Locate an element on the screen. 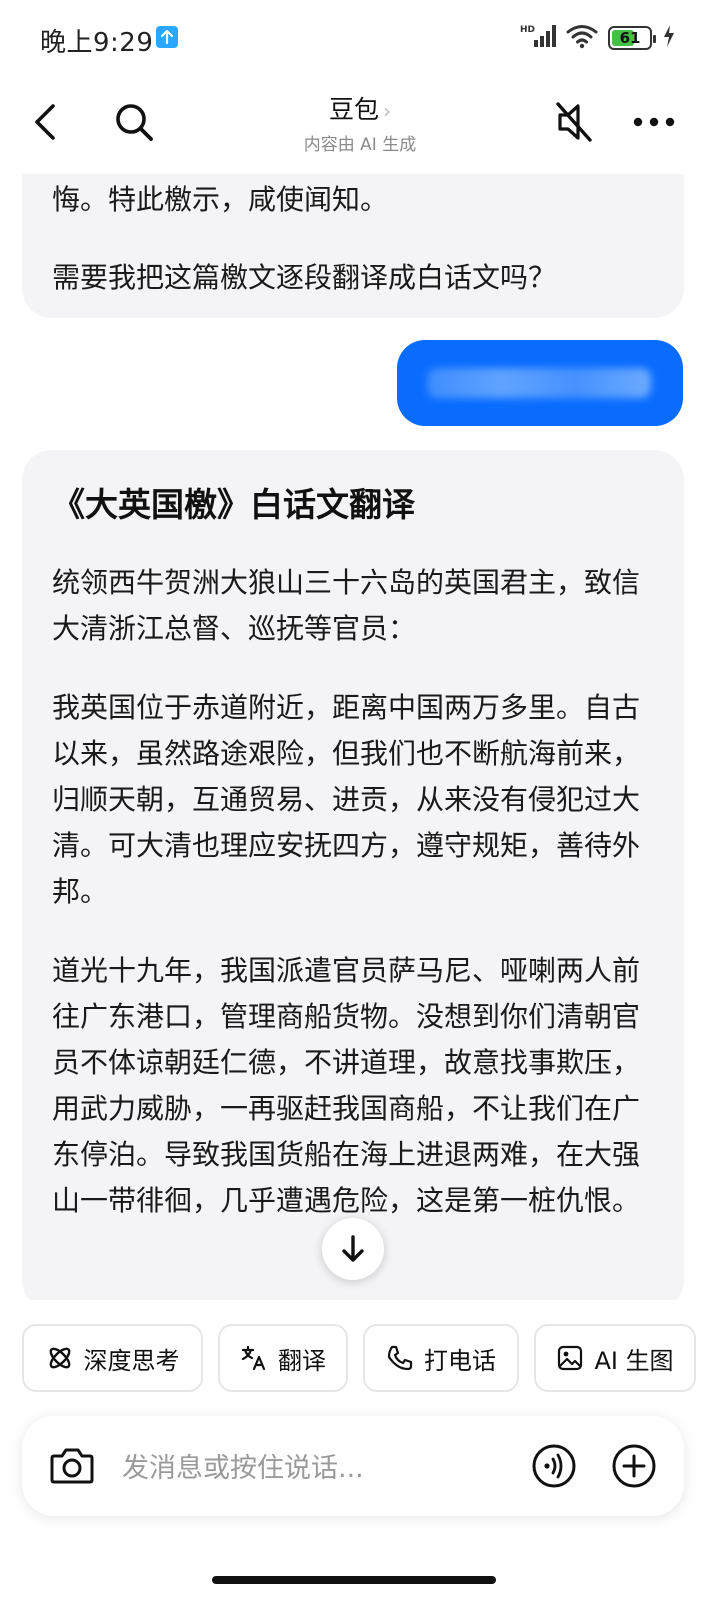 Image resolution: width=720 pixels, height=1600 pixels. status-icons: HD 61 is located at coordinates (598, 38).